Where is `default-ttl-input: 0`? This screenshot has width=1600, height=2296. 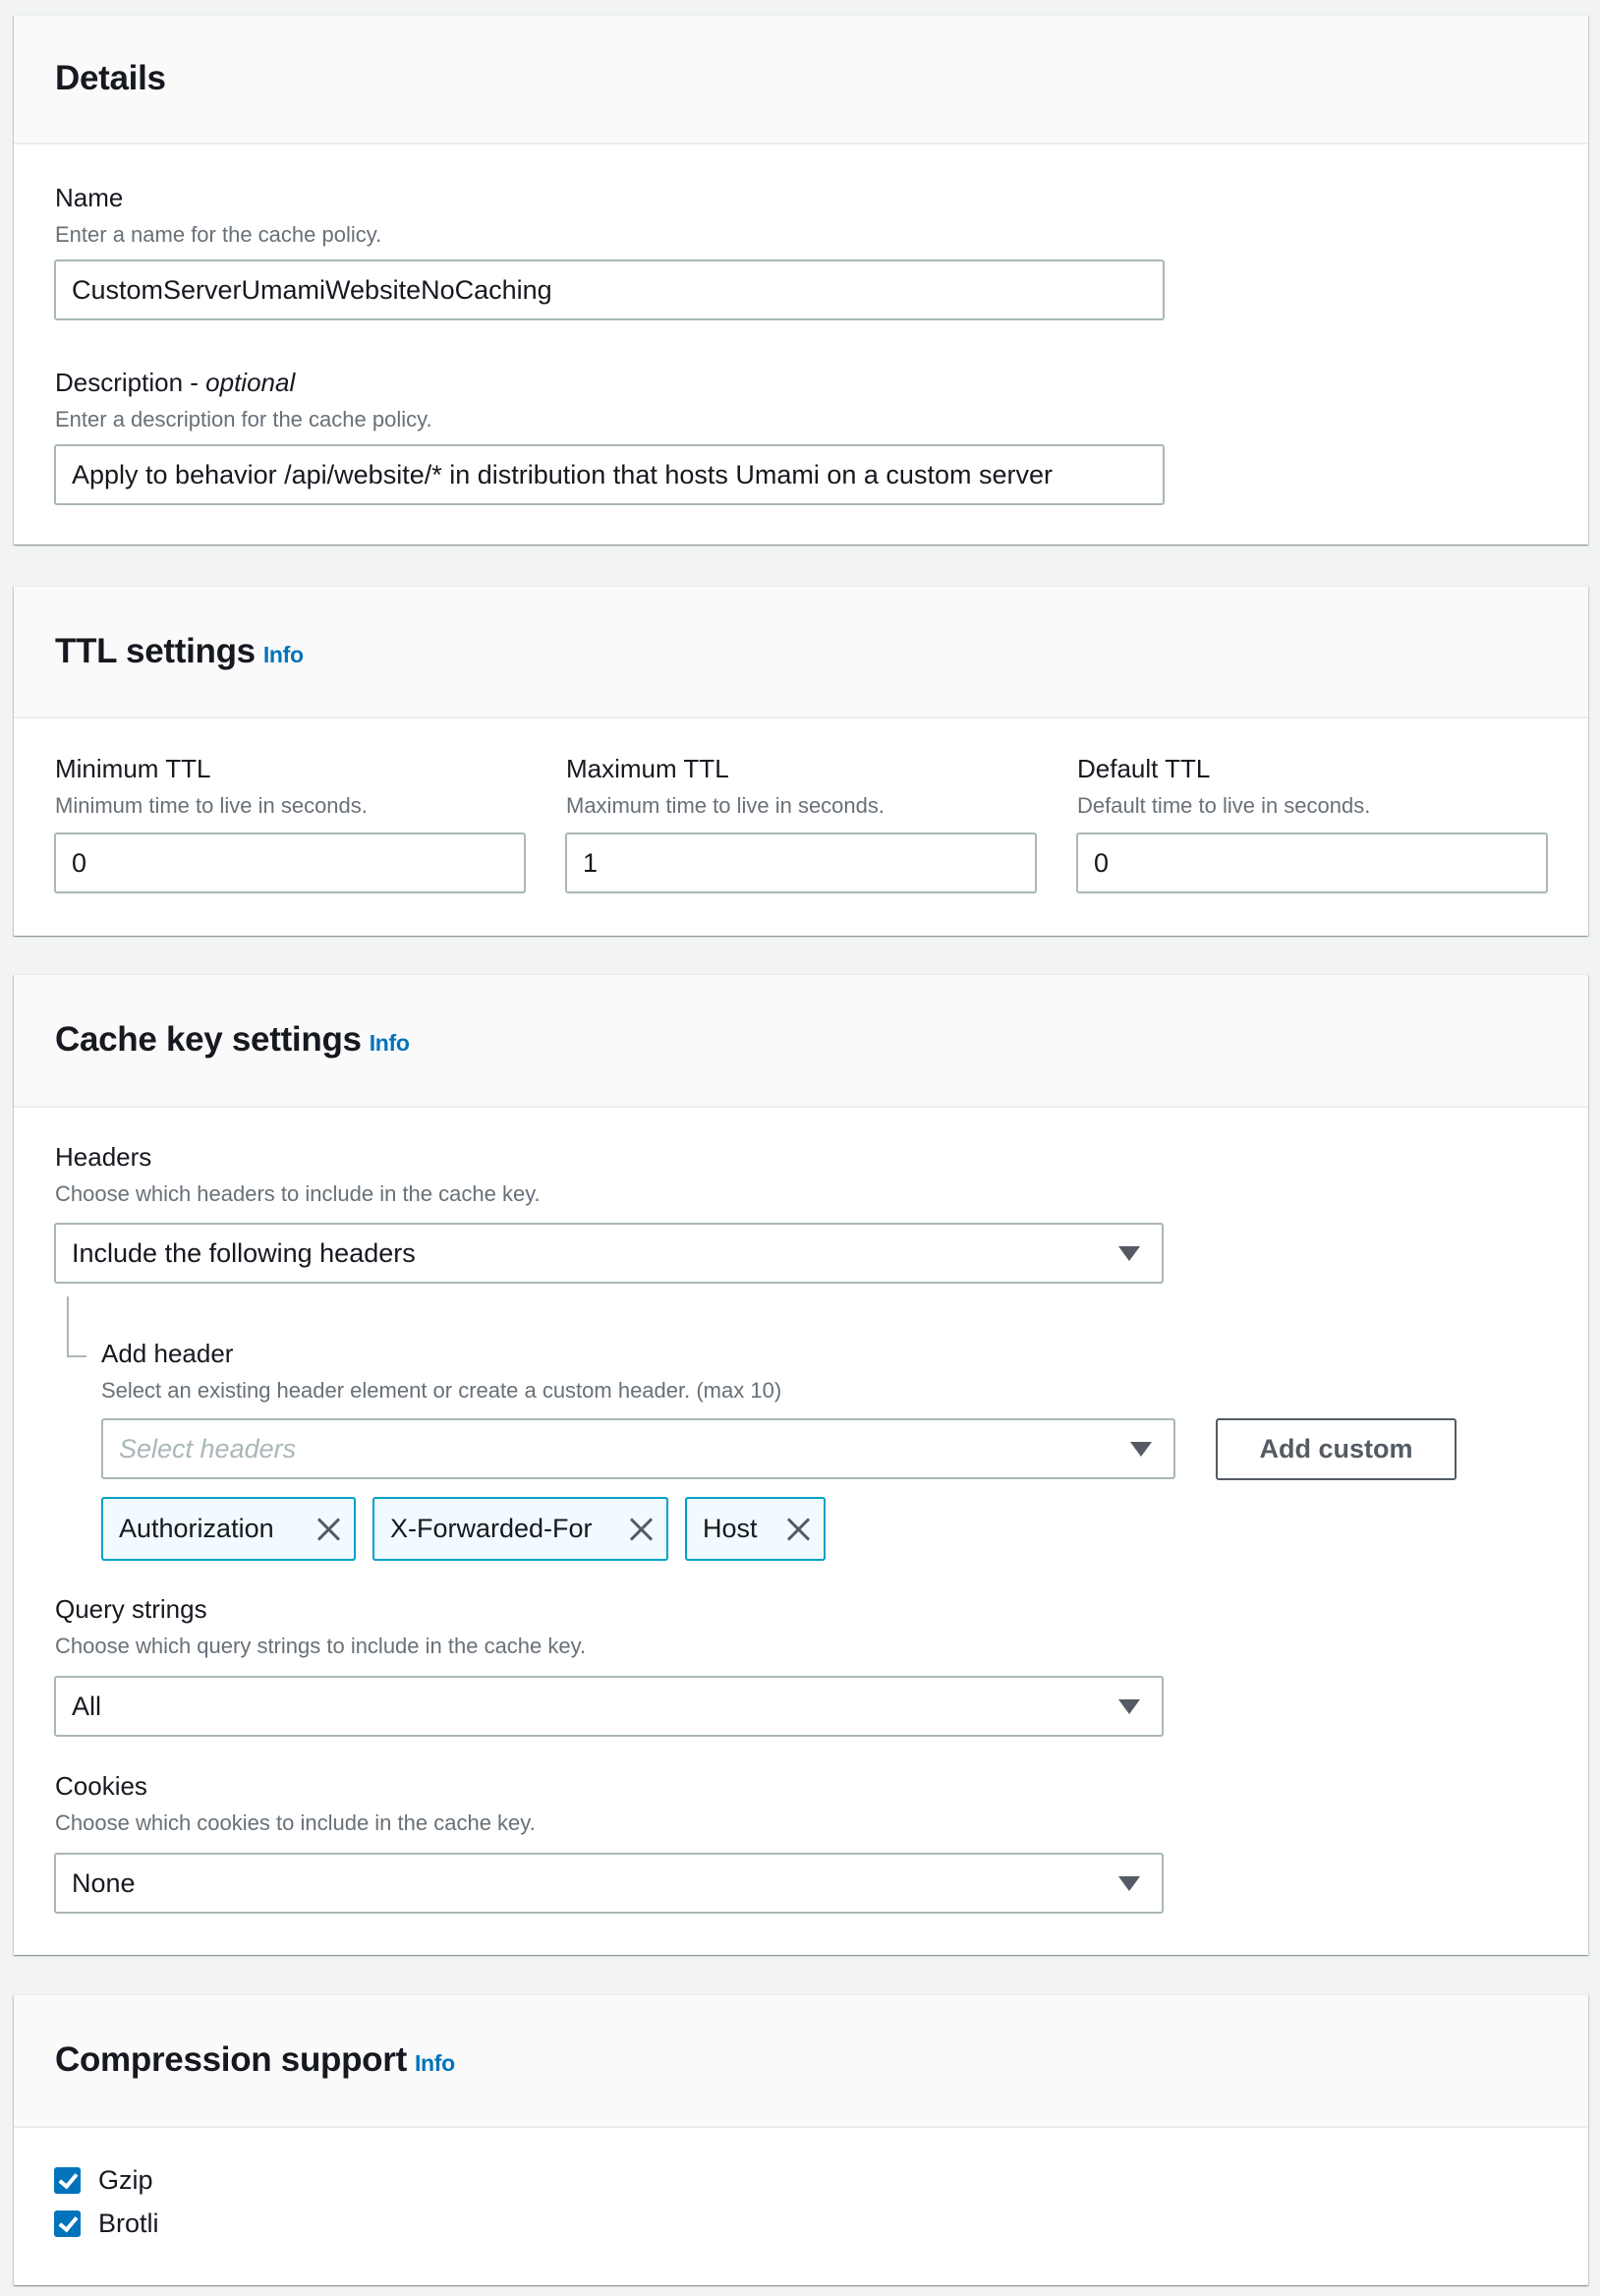 default-ttl-input: 0 is located at coordinates (1312, 863).